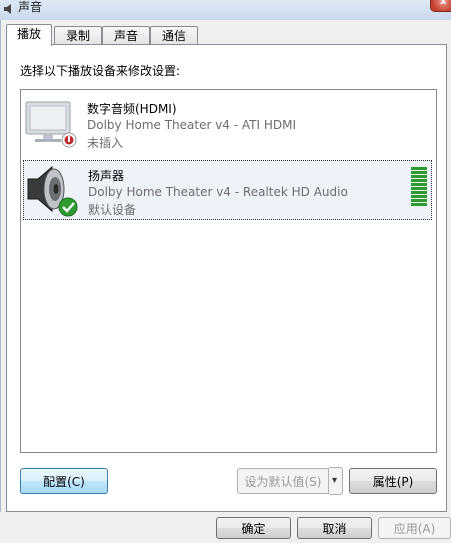 Image resolution: width=451 pixels, height=543 pixels. I want to click on device-status: 未插入, so click(105, 143).